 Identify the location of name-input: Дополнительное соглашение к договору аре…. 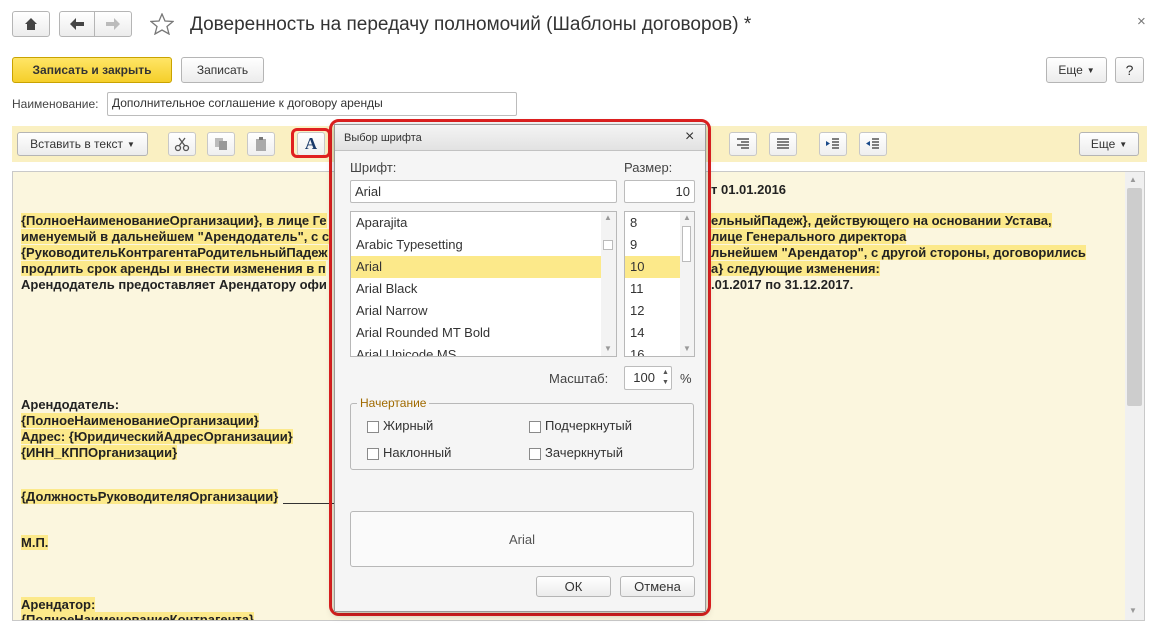
(312, 104).